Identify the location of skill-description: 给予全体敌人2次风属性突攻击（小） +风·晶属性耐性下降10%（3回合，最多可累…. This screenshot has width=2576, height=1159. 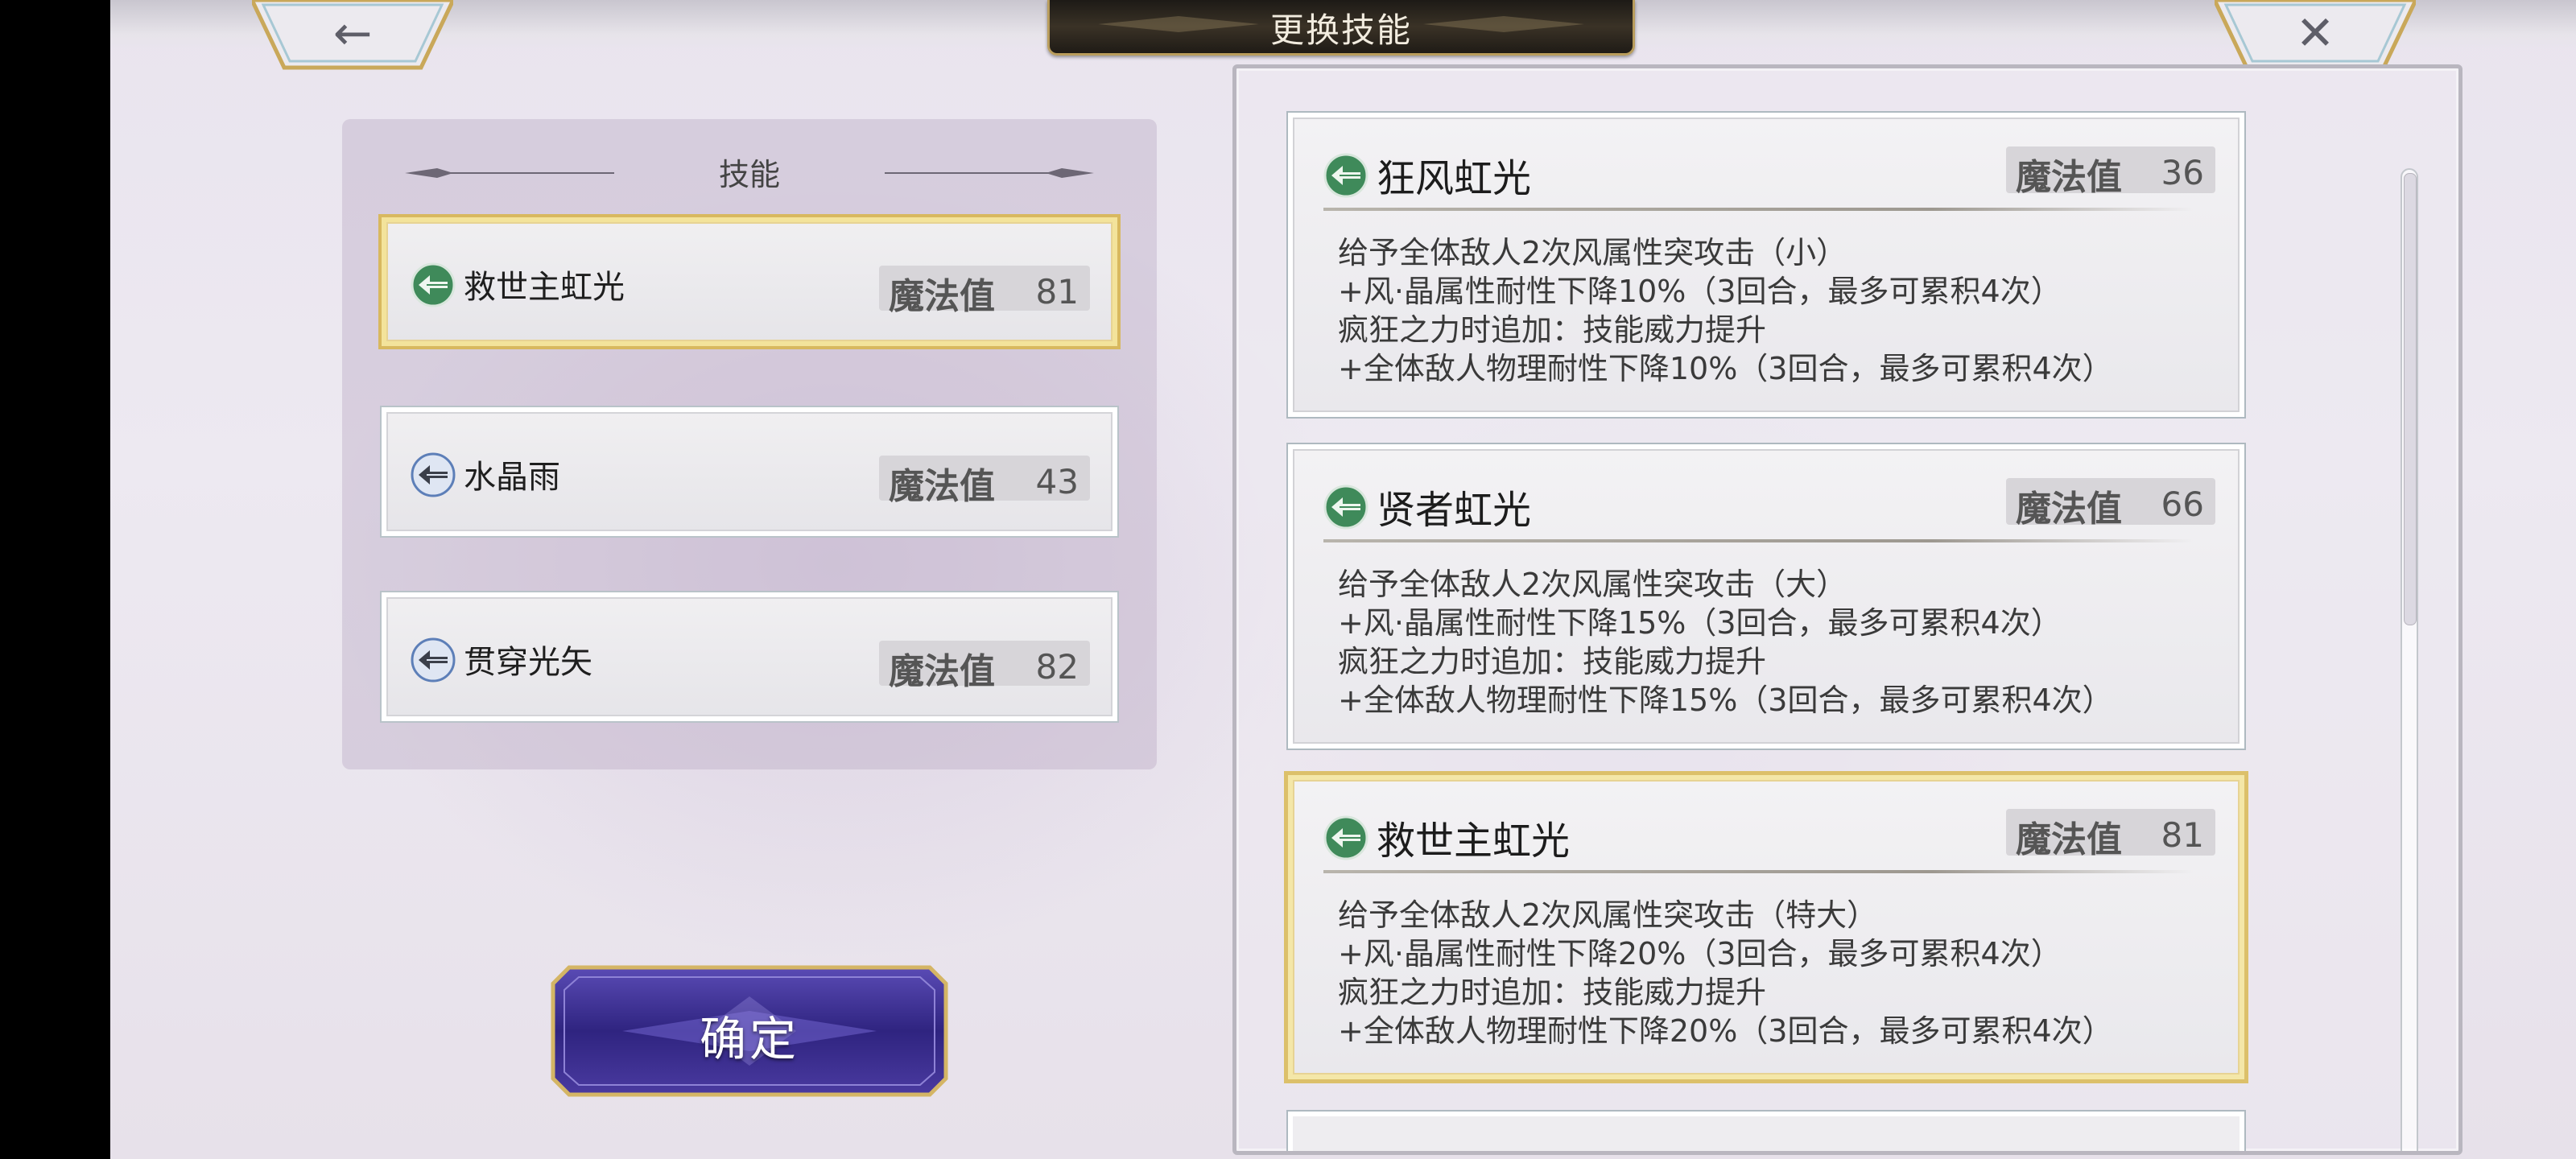
(1780, 310).